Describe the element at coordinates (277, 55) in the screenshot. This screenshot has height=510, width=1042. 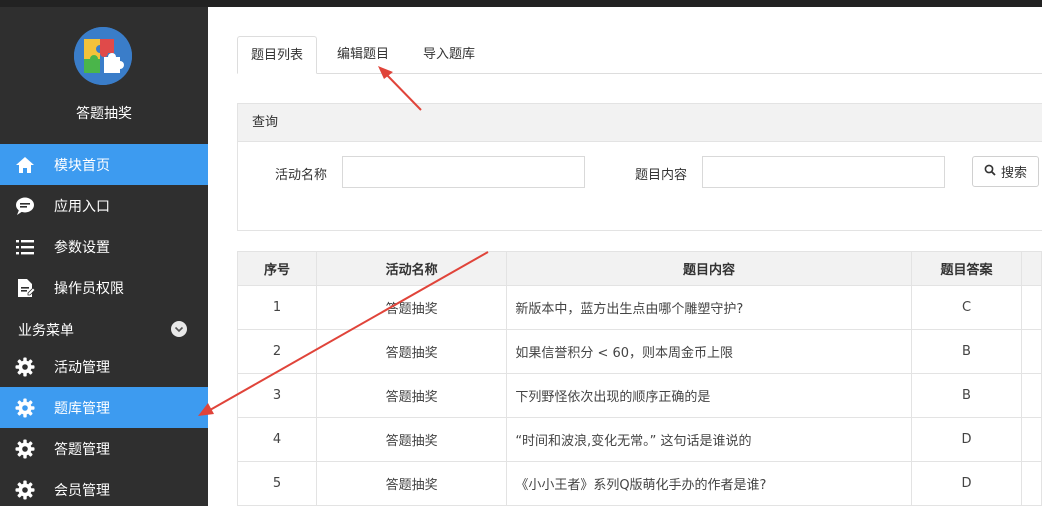
I see `tab-question-list: 题目列表` at that location.